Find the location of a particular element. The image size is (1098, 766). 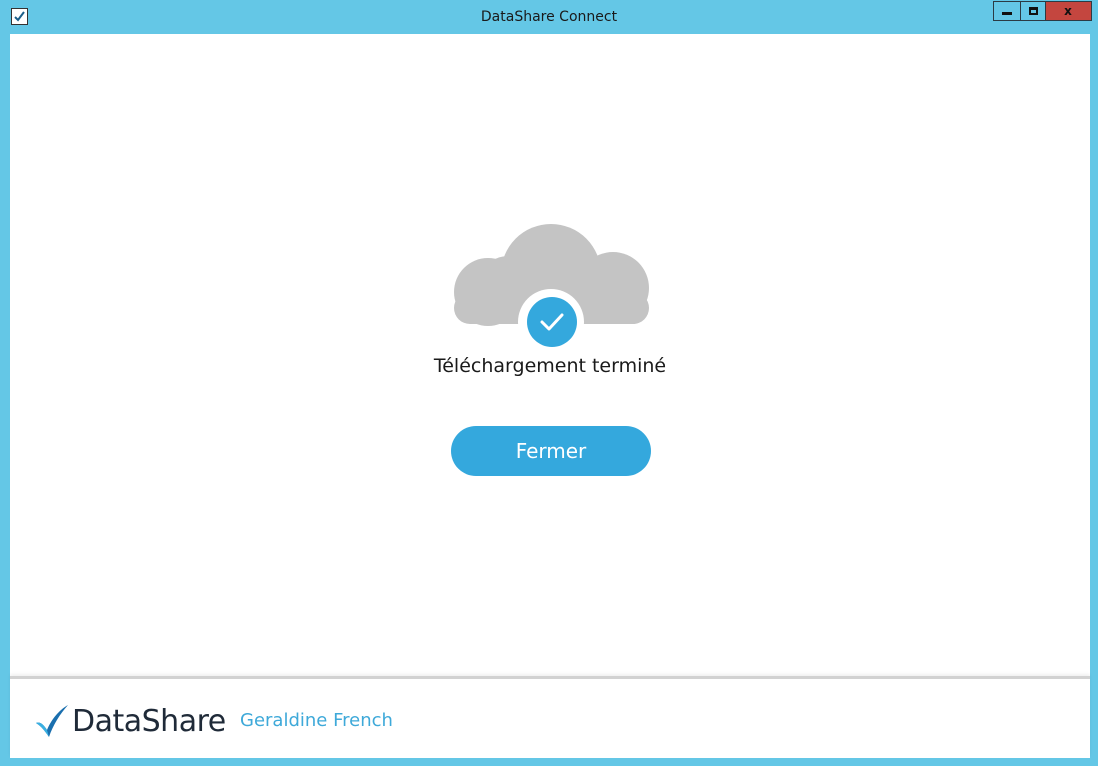

checkmark-icon is located at coordinates (552, 322).